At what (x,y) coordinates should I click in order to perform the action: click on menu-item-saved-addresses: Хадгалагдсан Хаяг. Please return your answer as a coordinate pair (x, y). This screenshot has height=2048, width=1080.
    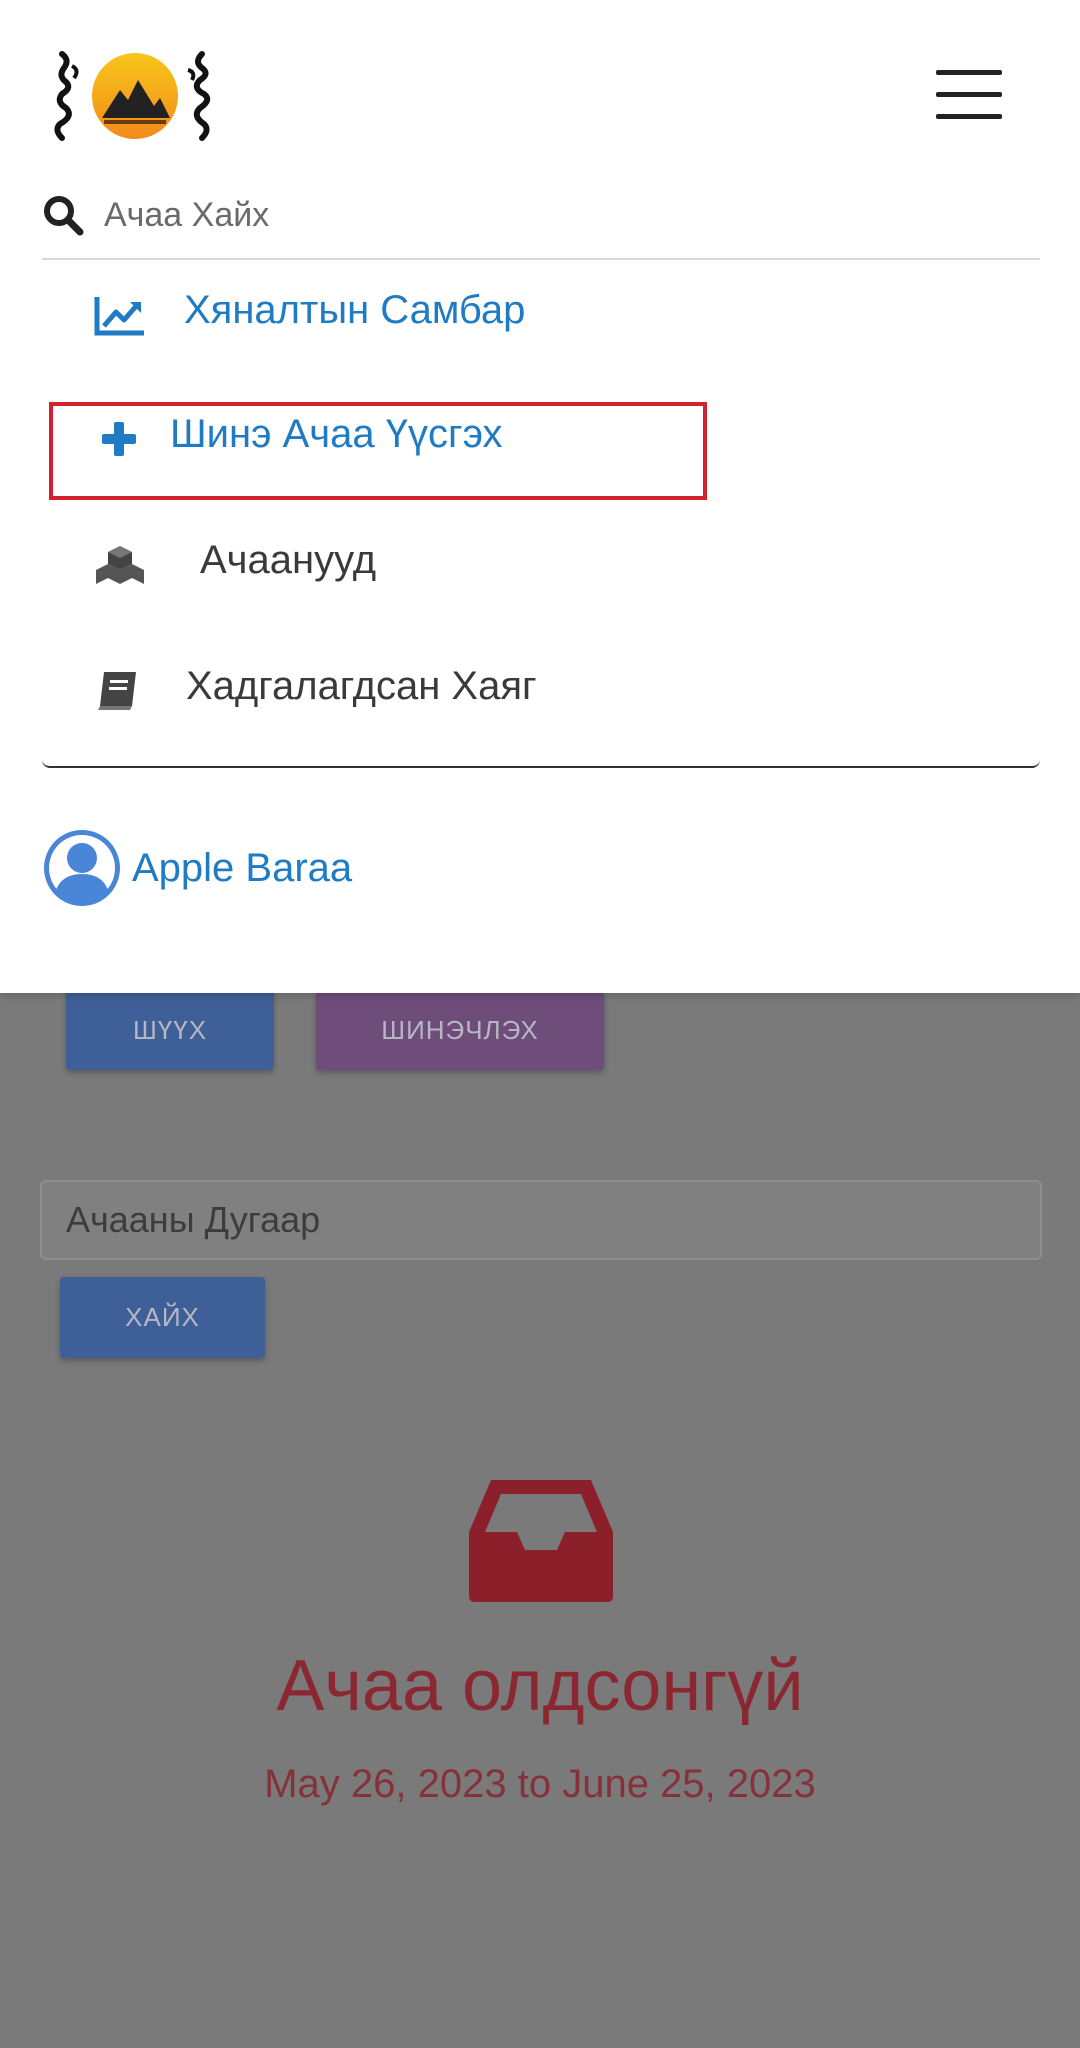
    Looking at the image, I should click on (541, 688).